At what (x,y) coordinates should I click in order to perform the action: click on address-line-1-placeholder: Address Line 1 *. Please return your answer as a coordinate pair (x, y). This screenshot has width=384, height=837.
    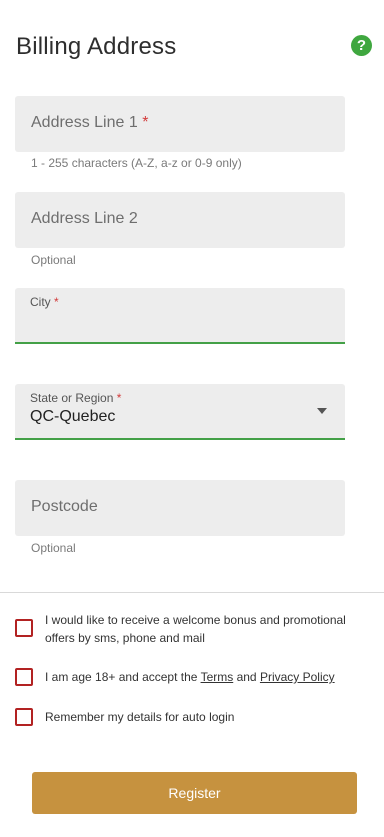
    Looking at the image, I should click on (90, 122).